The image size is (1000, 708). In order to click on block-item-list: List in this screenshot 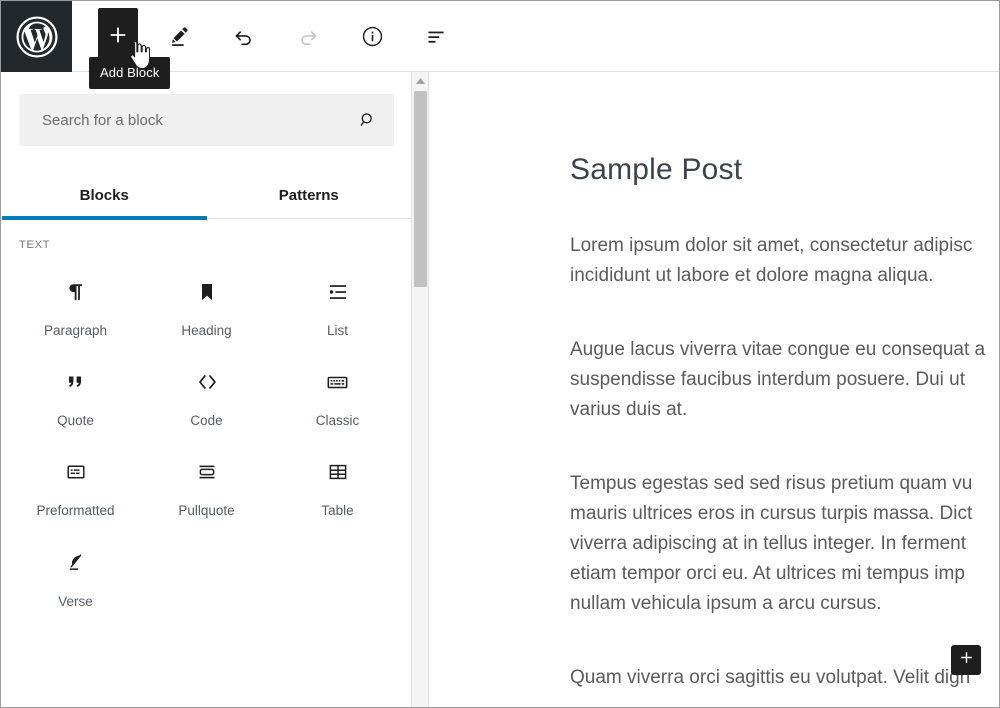, I will do `click(337, 306)`.